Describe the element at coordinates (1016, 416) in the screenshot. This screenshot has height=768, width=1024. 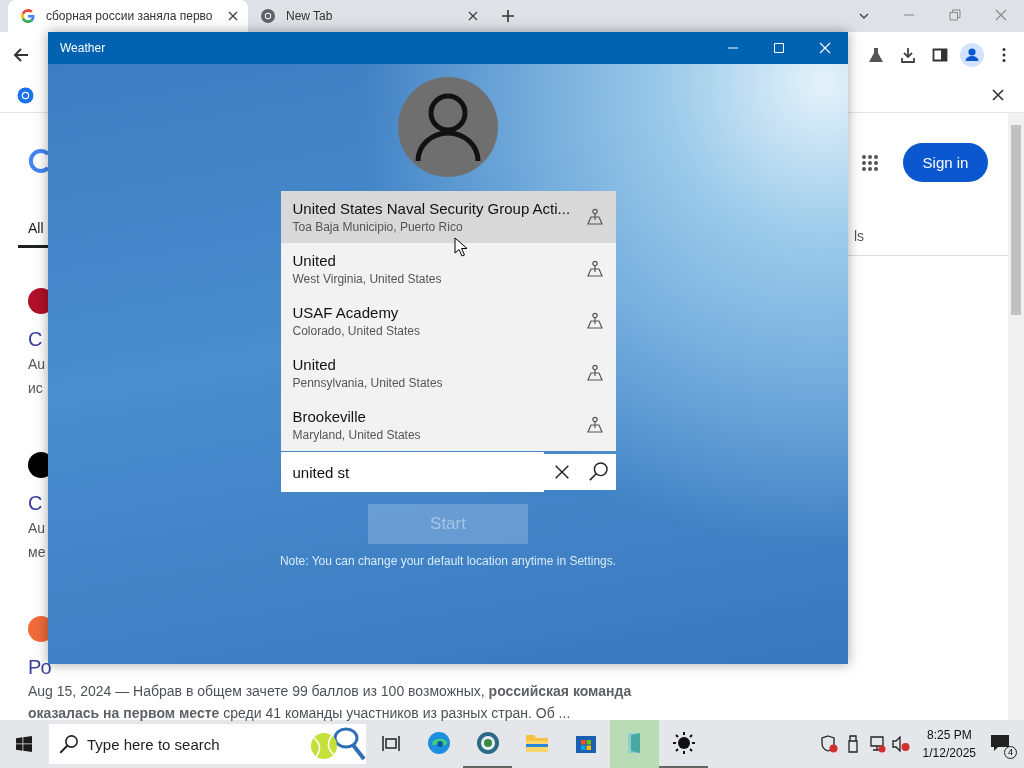
I see `scrollbar` at that location.